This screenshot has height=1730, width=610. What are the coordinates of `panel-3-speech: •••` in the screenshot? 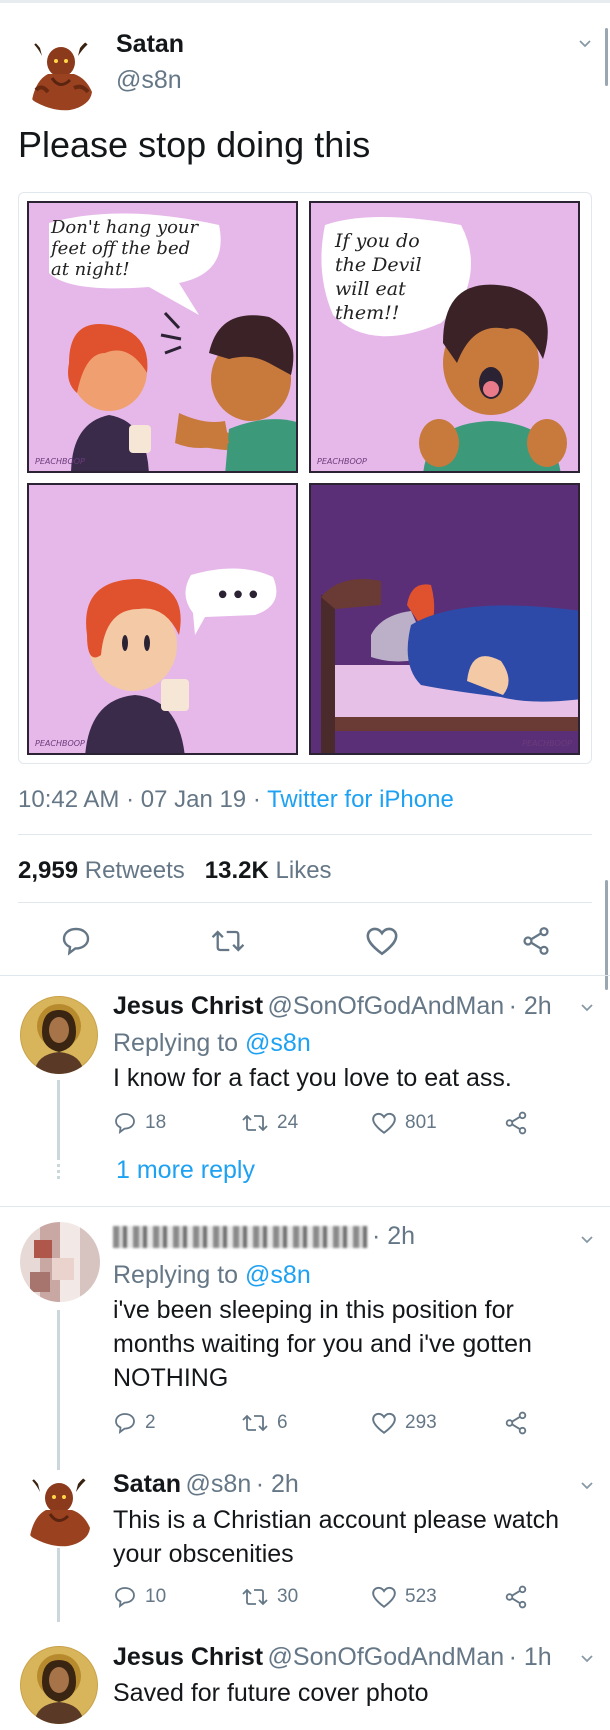 It's located at (238, 596).